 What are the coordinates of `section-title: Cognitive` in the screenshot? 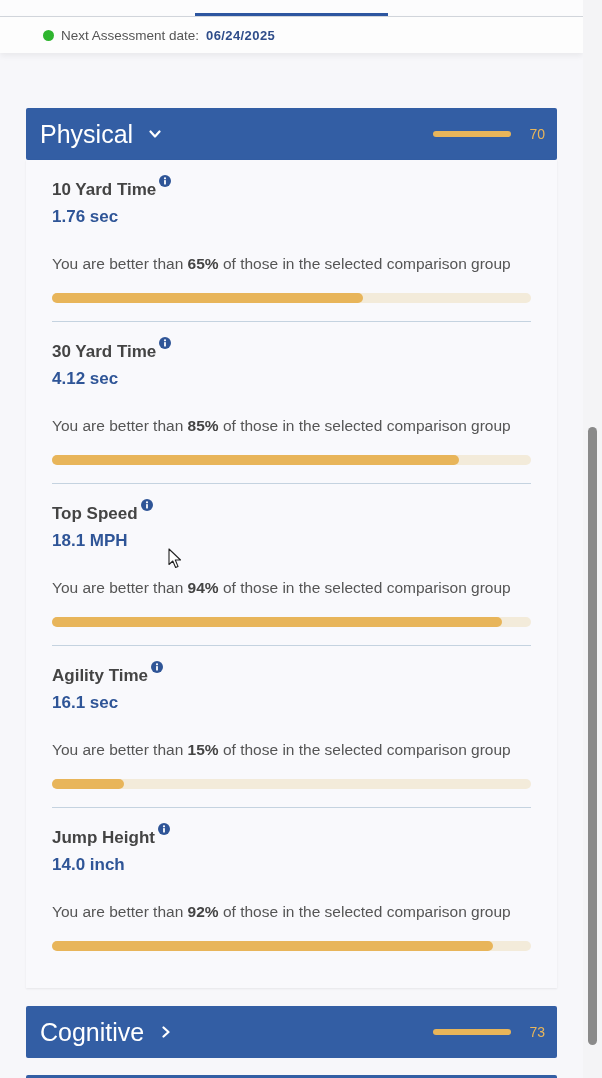 It's located at (92, 1032).